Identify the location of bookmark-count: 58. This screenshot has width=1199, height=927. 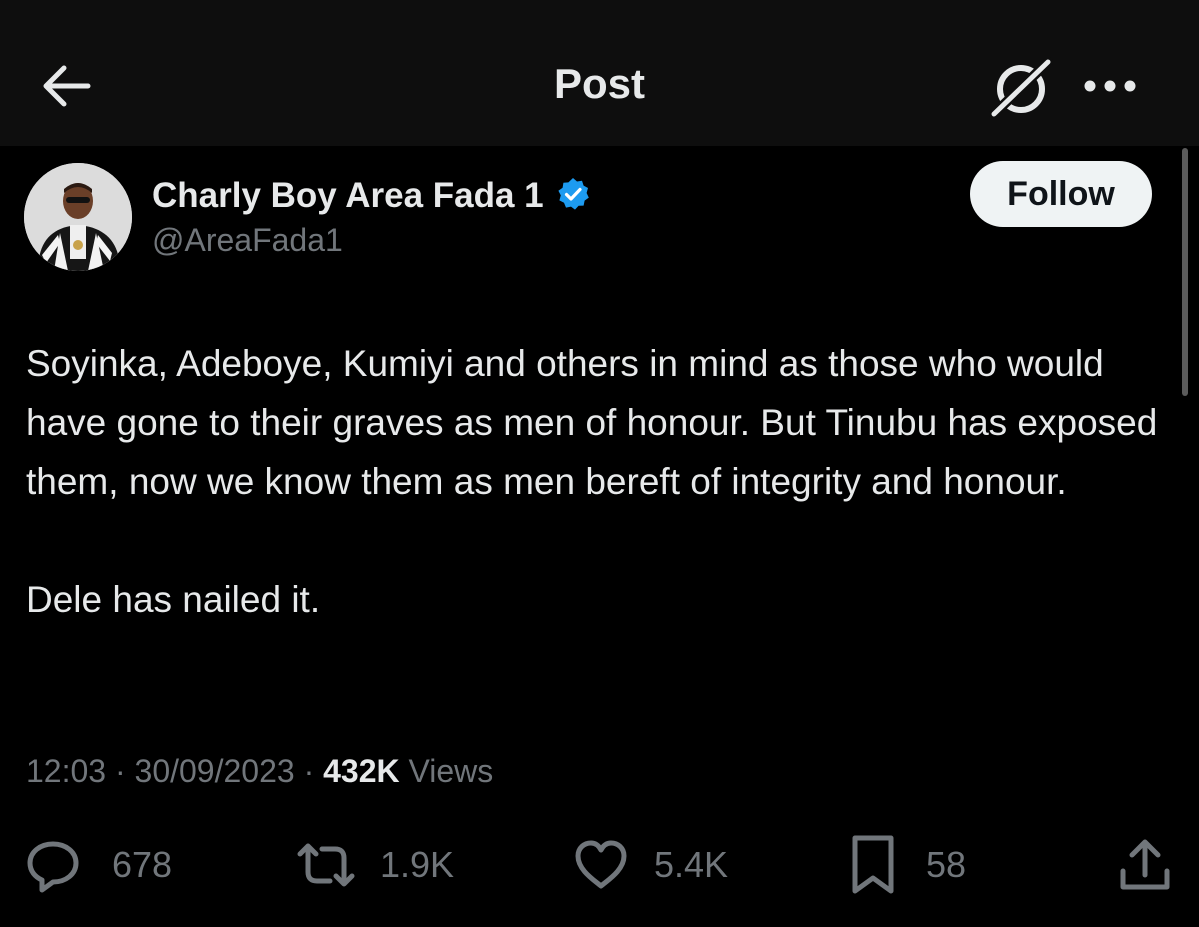
(946, 864).